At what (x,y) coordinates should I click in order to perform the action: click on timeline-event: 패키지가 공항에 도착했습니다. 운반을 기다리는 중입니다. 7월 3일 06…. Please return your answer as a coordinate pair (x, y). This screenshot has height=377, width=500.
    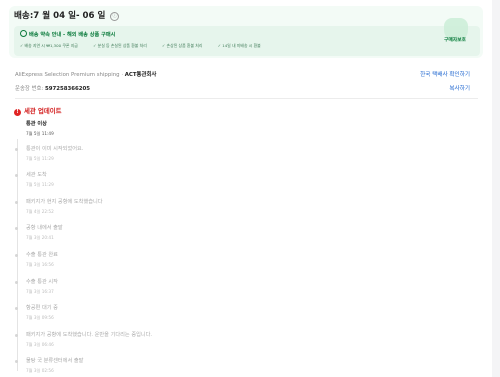
    Looking at the image, I should click on (84, 339).